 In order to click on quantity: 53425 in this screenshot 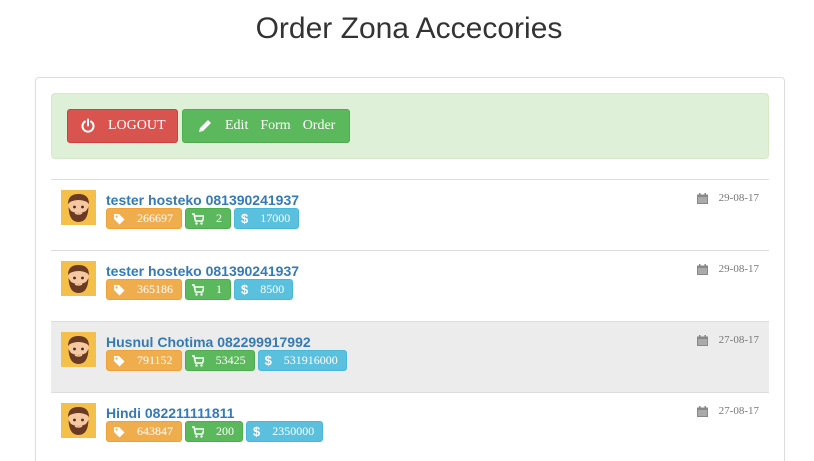, I will do `click(230, 360)`.